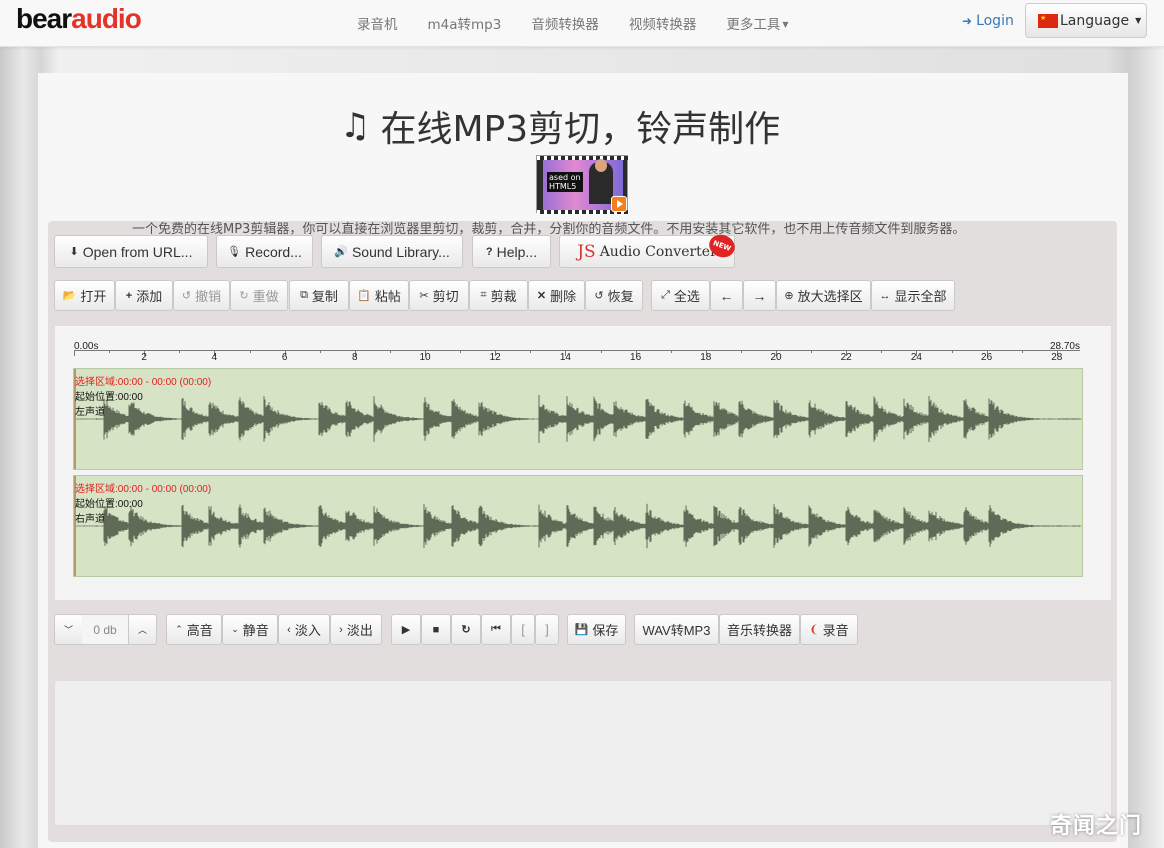  I want to click on wav-to-mp3-button: WAV转MP3, so click(676, 629).